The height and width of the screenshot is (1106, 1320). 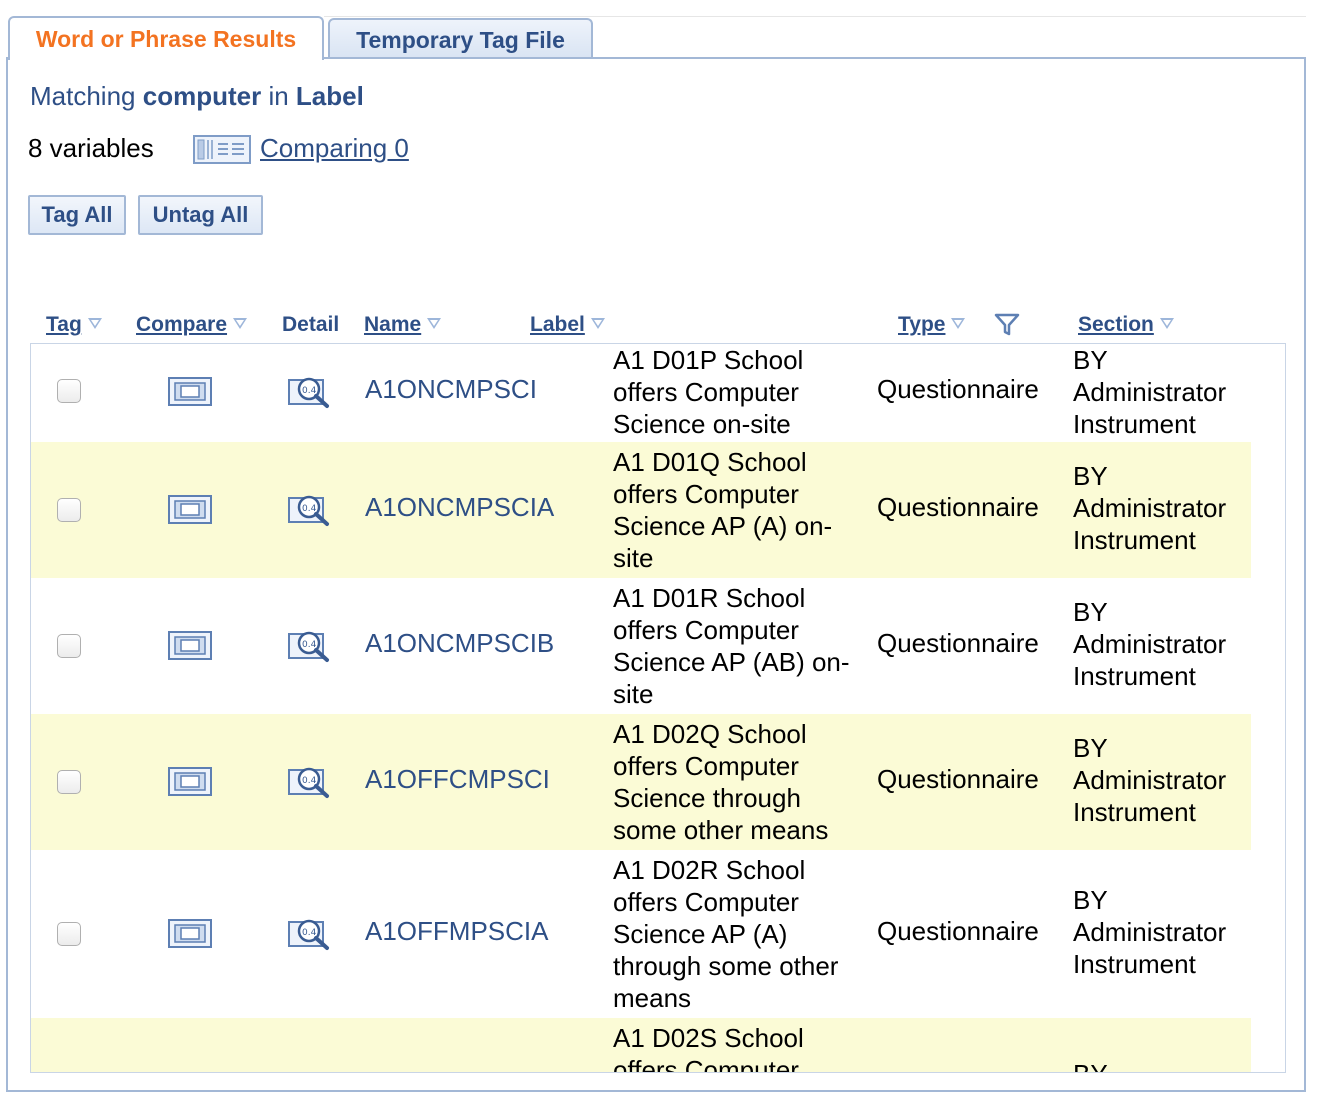 What do you see at coordinates (77, 215) in the screenshot?
I see `tag-all-button: Tag All` at bounding box center [77, 215].